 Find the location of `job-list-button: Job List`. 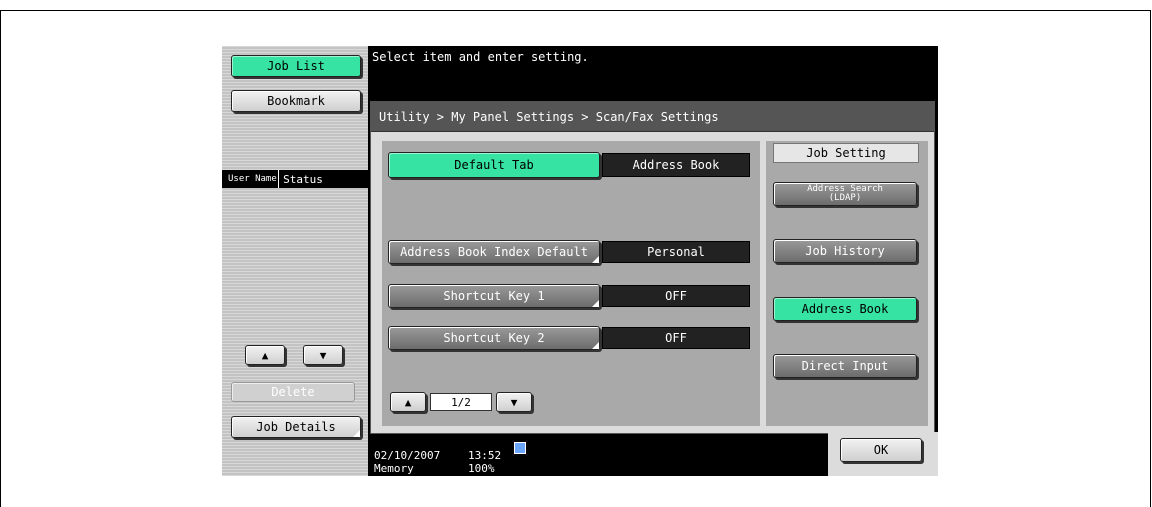

job-list-button: Job List is located at coordinates (296, 66).